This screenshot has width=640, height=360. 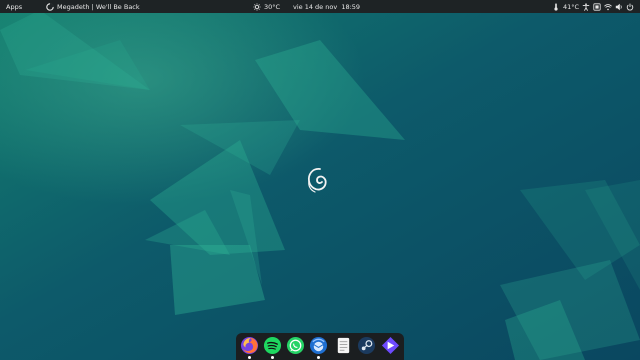 I want to click on whatsapp-icon, so click(x=295, y=345).